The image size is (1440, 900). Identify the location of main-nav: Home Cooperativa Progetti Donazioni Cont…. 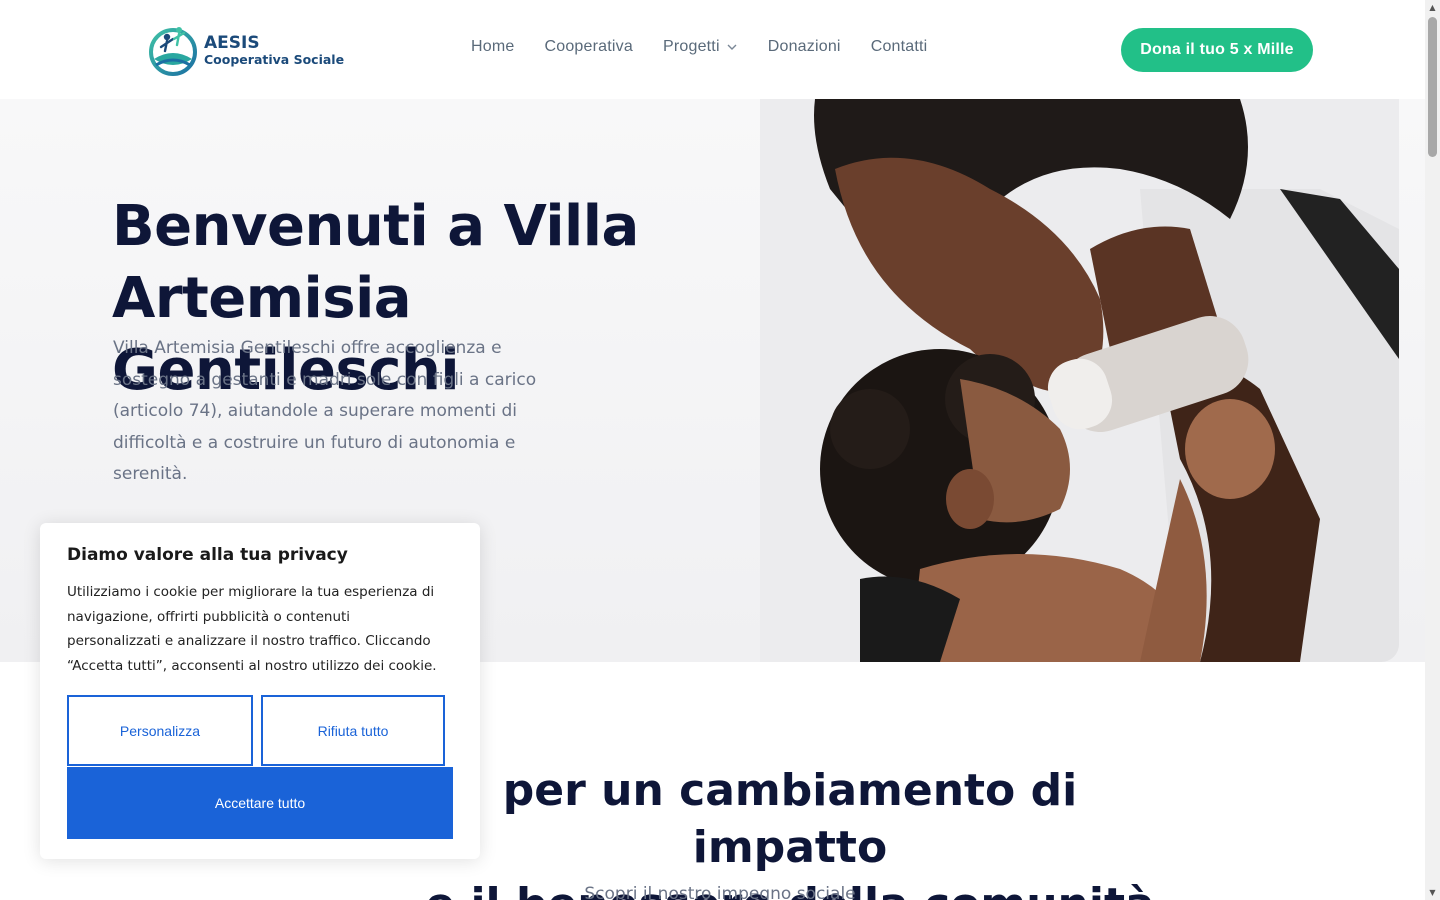
(714, 47).